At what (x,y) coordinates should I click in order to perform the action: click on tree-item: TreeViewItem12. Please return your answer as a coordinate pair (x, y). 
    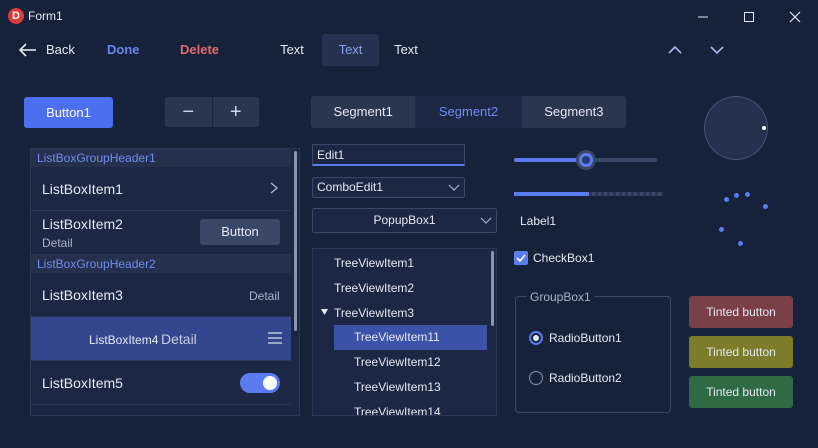
    Looking at the image, I should click on (397, 362).